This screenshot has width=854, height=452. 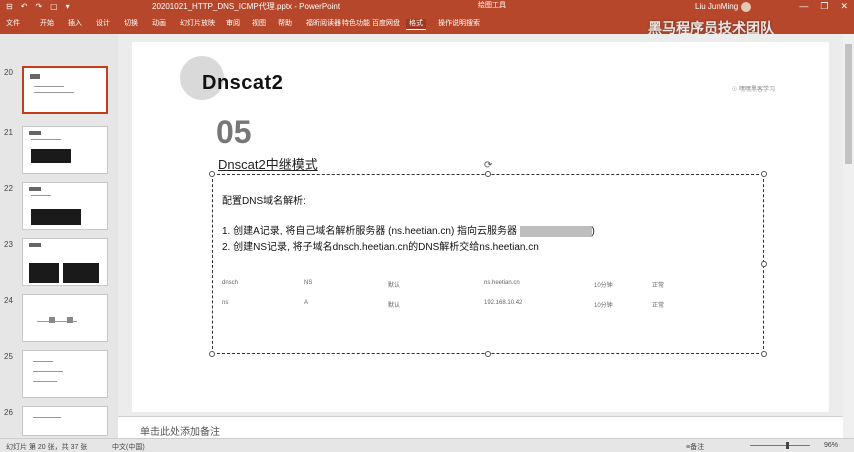 I want to click on avatar, so click(x=746, y=7).